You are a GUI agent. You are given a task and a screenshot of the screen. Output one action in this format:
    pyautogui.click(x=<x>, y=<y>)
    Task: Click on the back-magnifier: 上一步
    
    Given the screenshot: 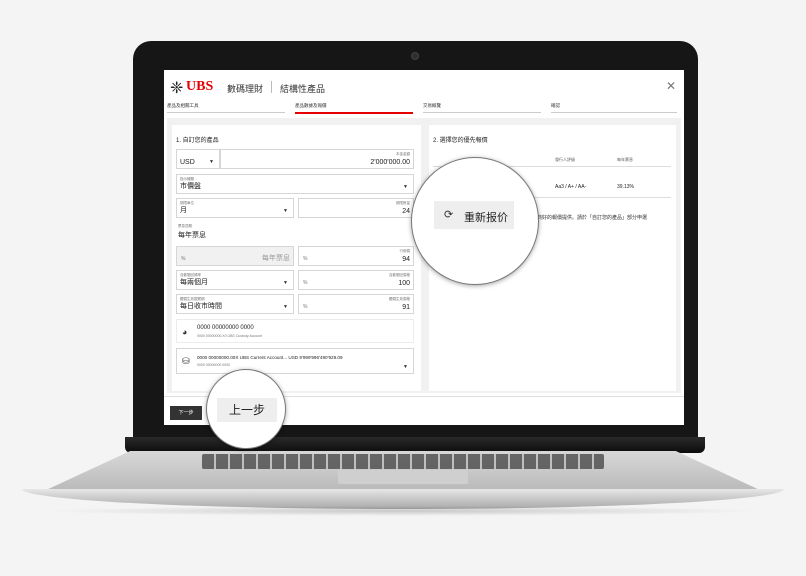 What is the action you would take?
    pyautogui.click(x=246, y=409)
    